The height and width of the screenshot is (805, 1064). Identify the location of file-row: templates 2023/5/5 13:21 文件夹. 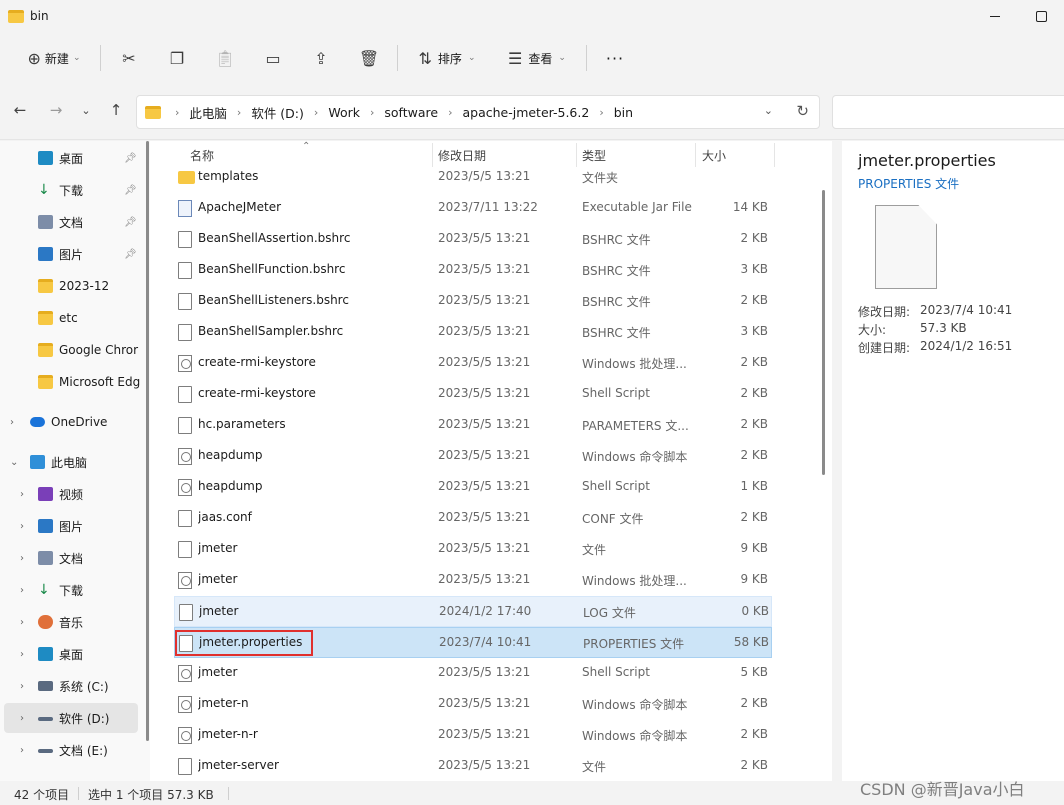
(473, 177).